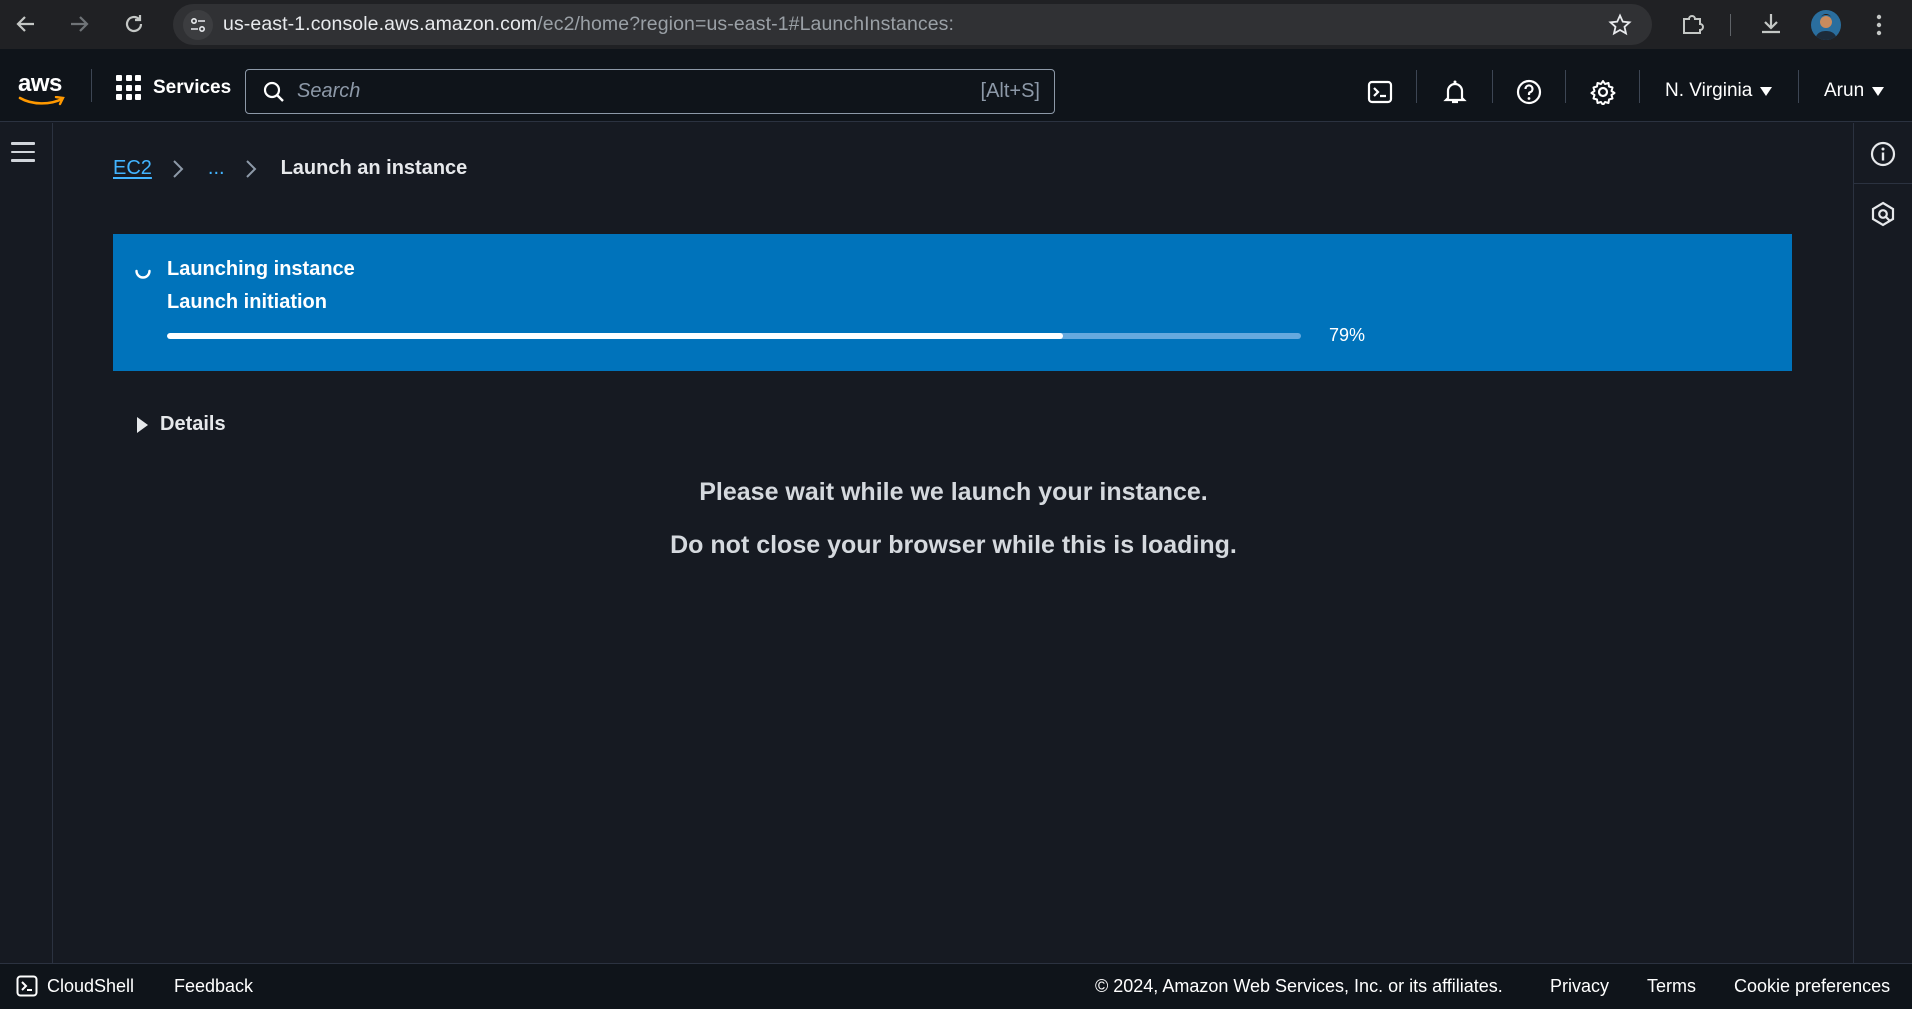 The width and height of the screenshot is (1912, 1009). Describe the element at coordinates (1812, 986) in the screenshot. I see `cookie-preferences-link: Cookie preferences` at that location.